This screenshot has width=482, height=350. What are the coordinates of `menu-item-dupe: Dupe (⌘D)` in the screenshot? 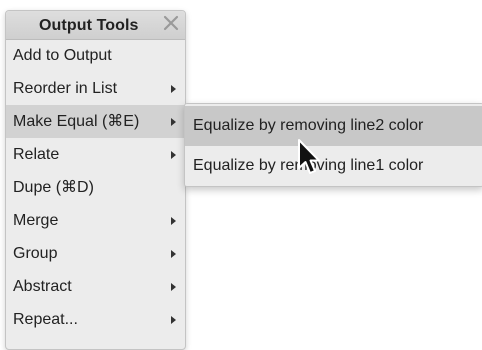 It's located at (95, 187).